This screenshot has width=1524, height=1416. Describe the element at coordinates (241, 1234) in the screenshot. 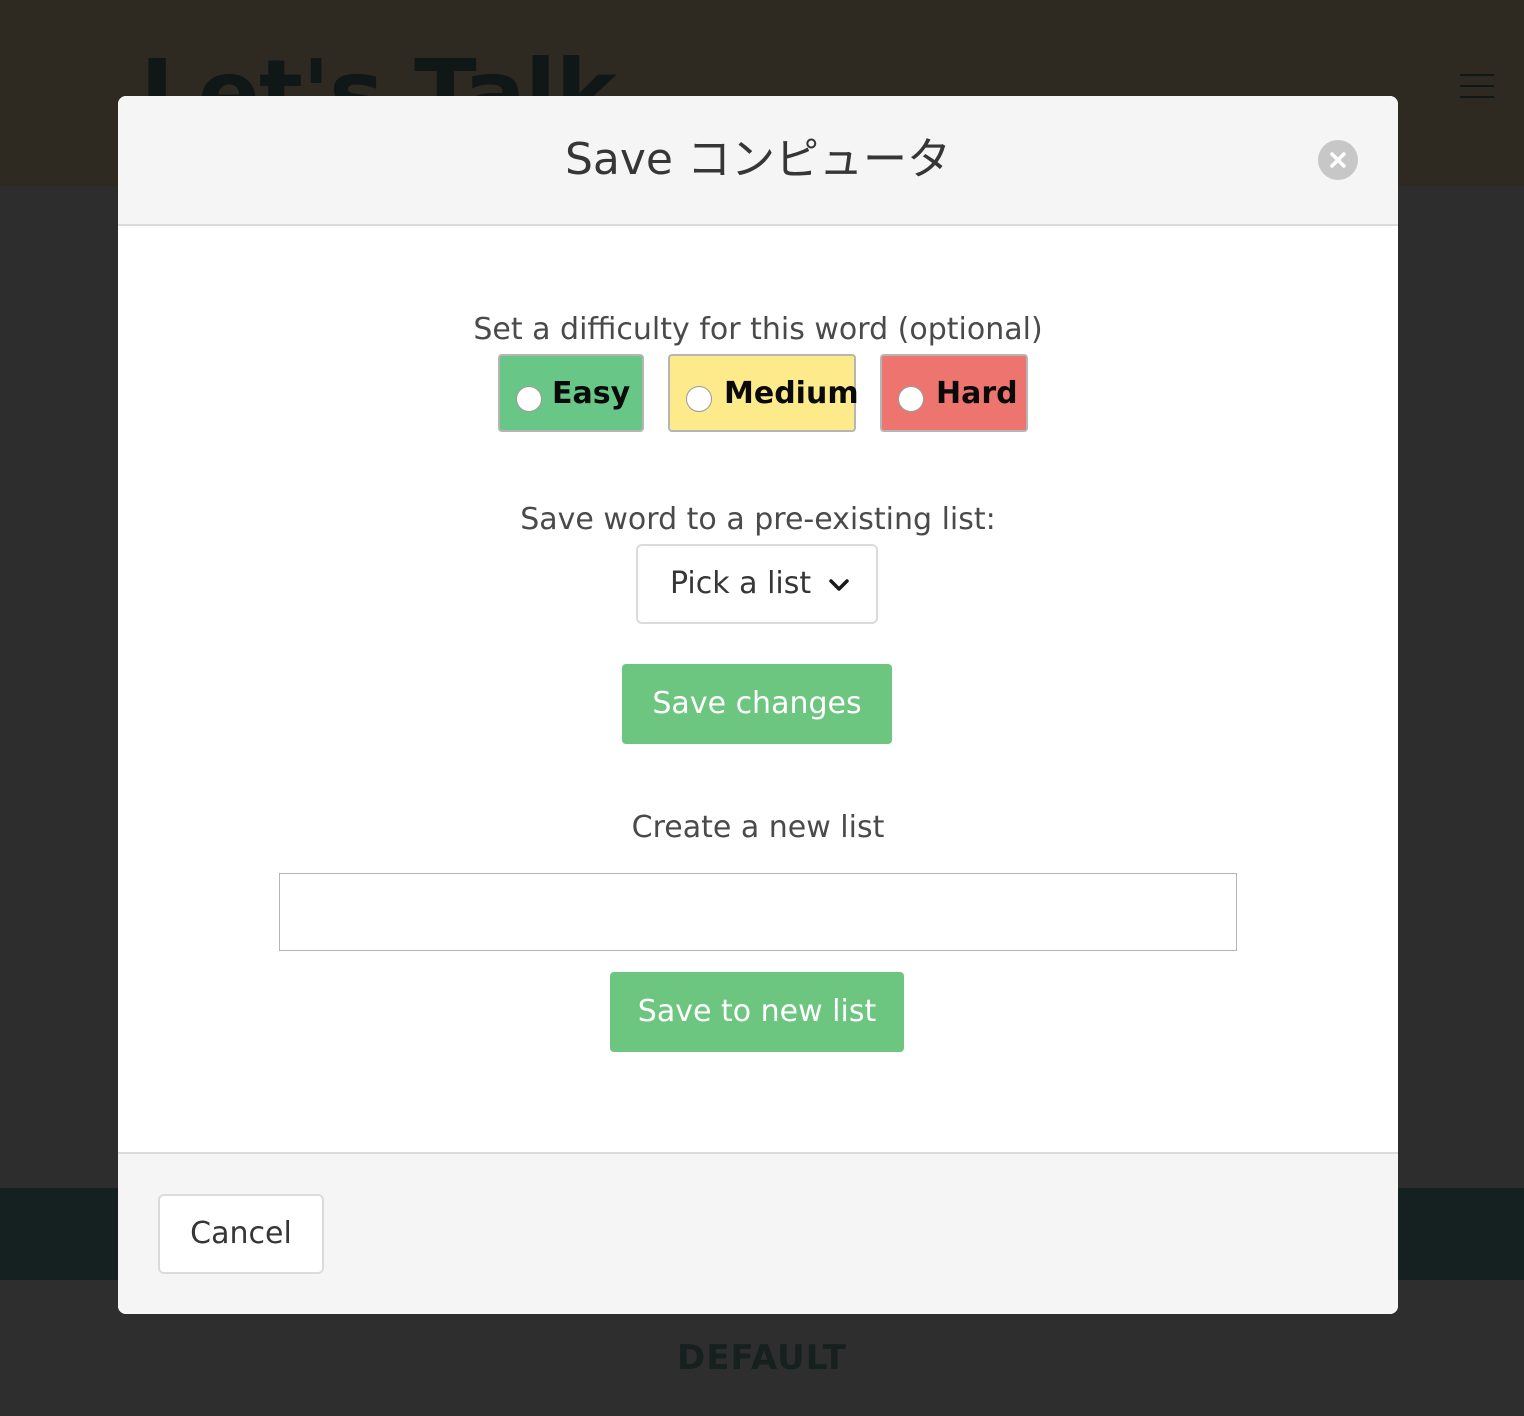

I see `cancel-button: Cancel` at that location.